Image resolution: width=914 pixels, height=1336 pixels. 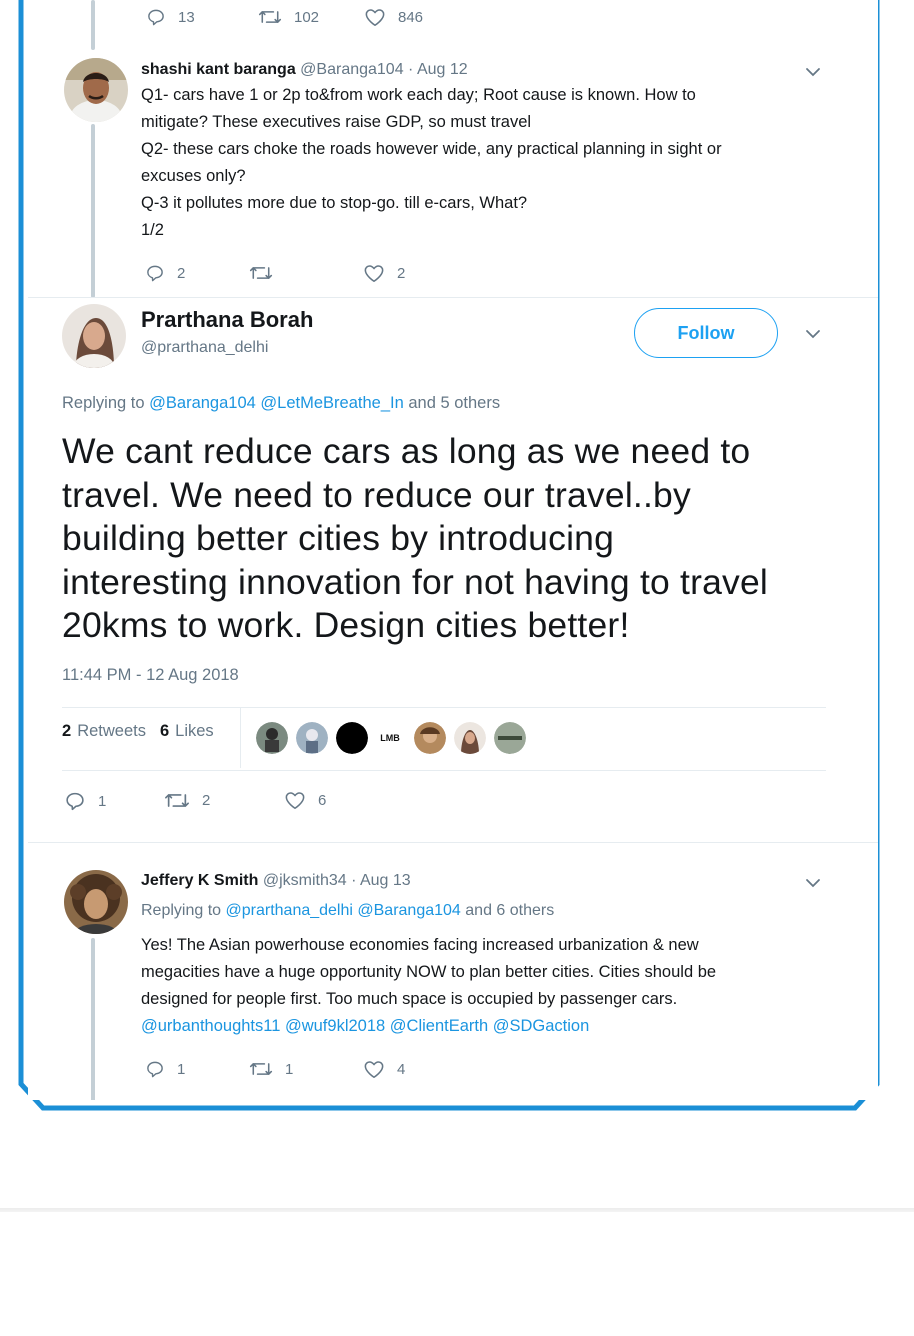 I want to click on like-action: 6, so click(x=305, y=800).